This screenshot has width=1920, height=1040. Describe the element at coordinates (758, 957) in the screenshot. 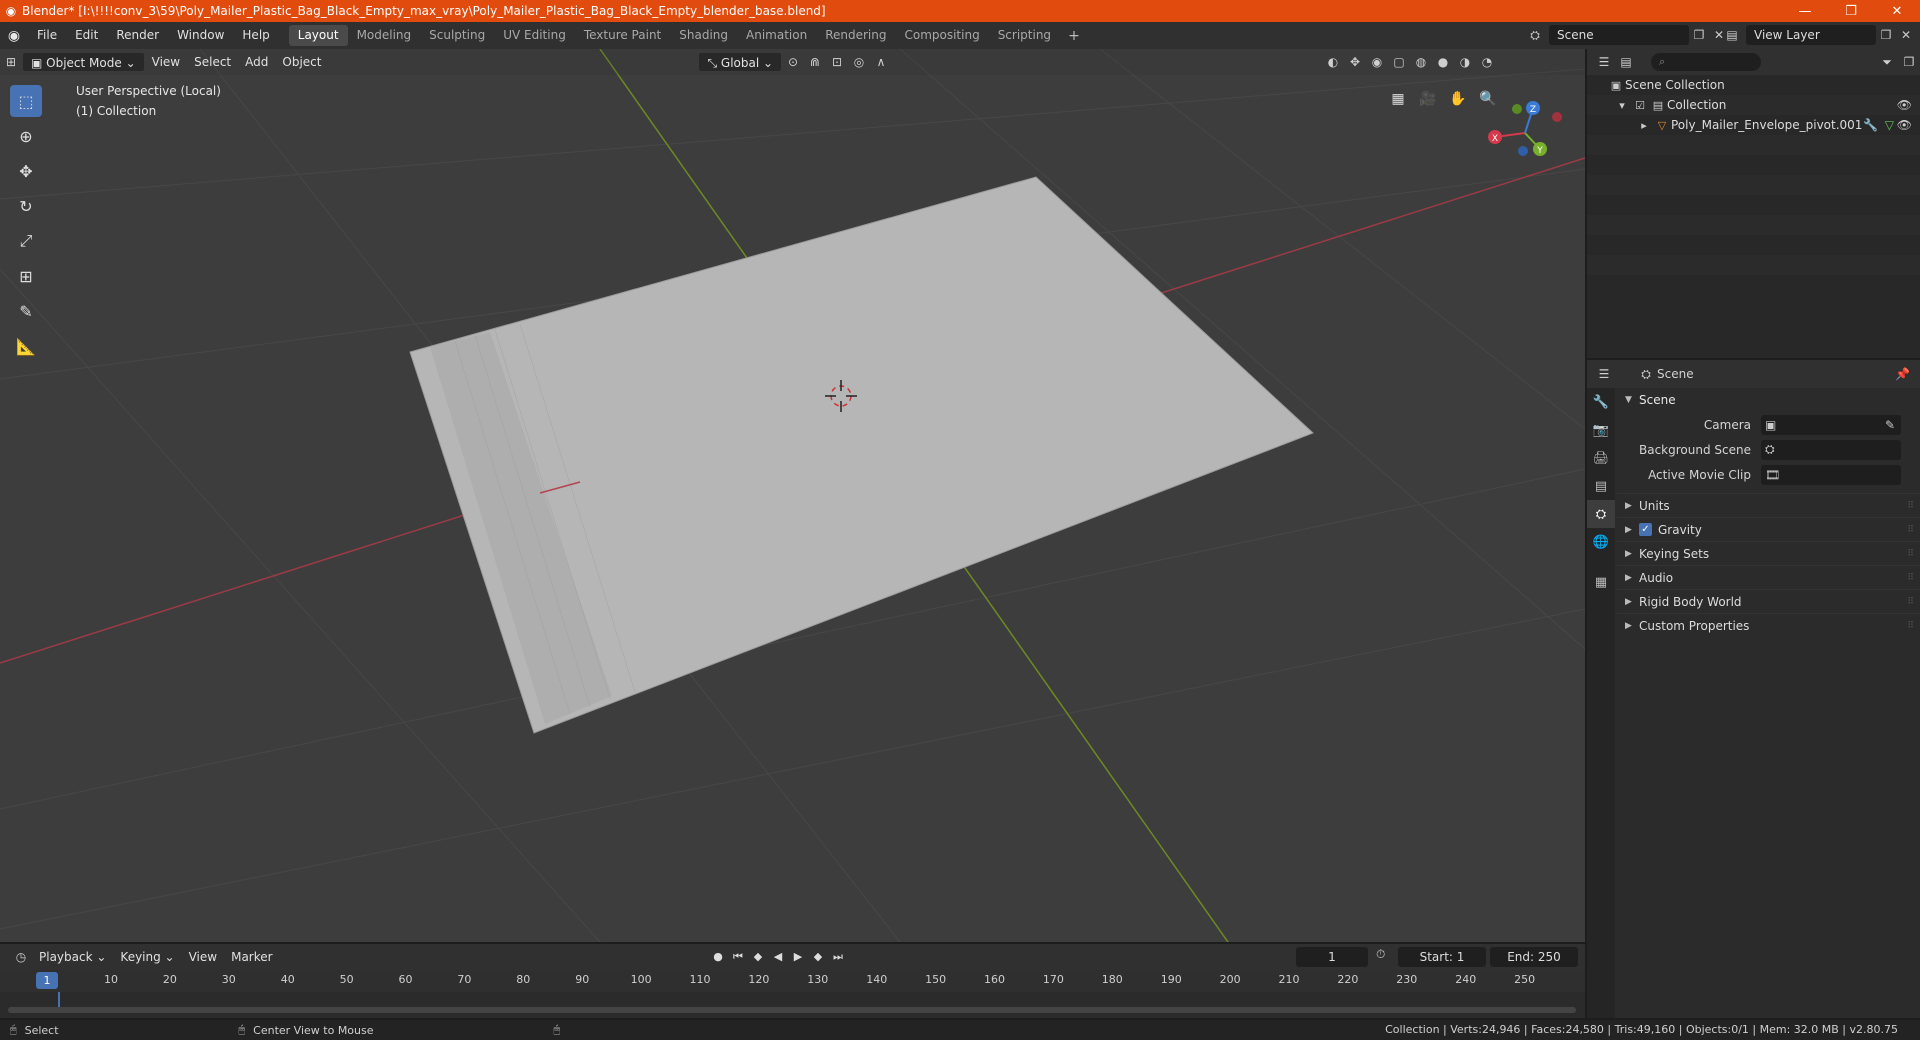

I see `prev-keyframe-icon: ◆` at that location.